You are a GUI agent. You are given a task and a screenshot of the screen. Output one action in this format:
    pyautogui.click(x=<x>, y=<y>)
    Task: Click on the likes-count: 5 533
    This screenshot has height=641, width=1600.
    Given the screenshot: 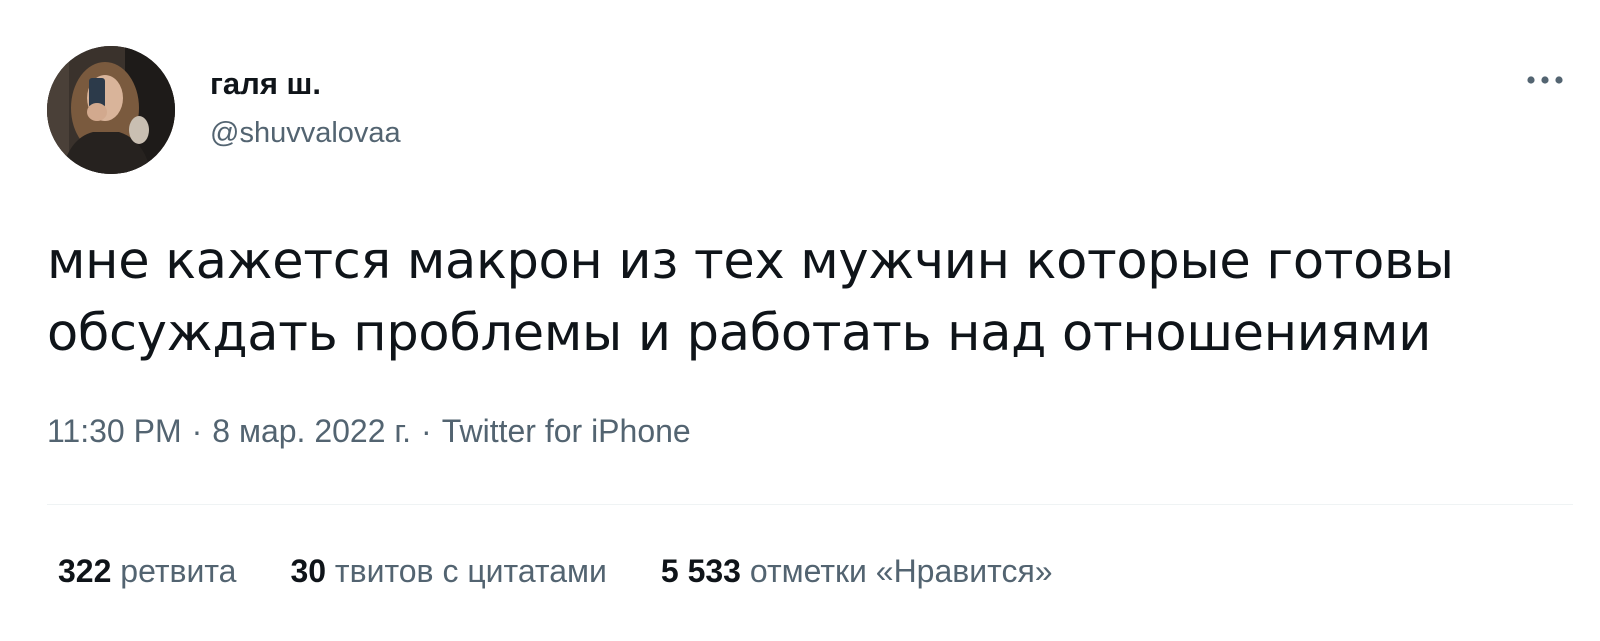 What is the action you would take?
    pyautogui.click(x=700, y=571)
    